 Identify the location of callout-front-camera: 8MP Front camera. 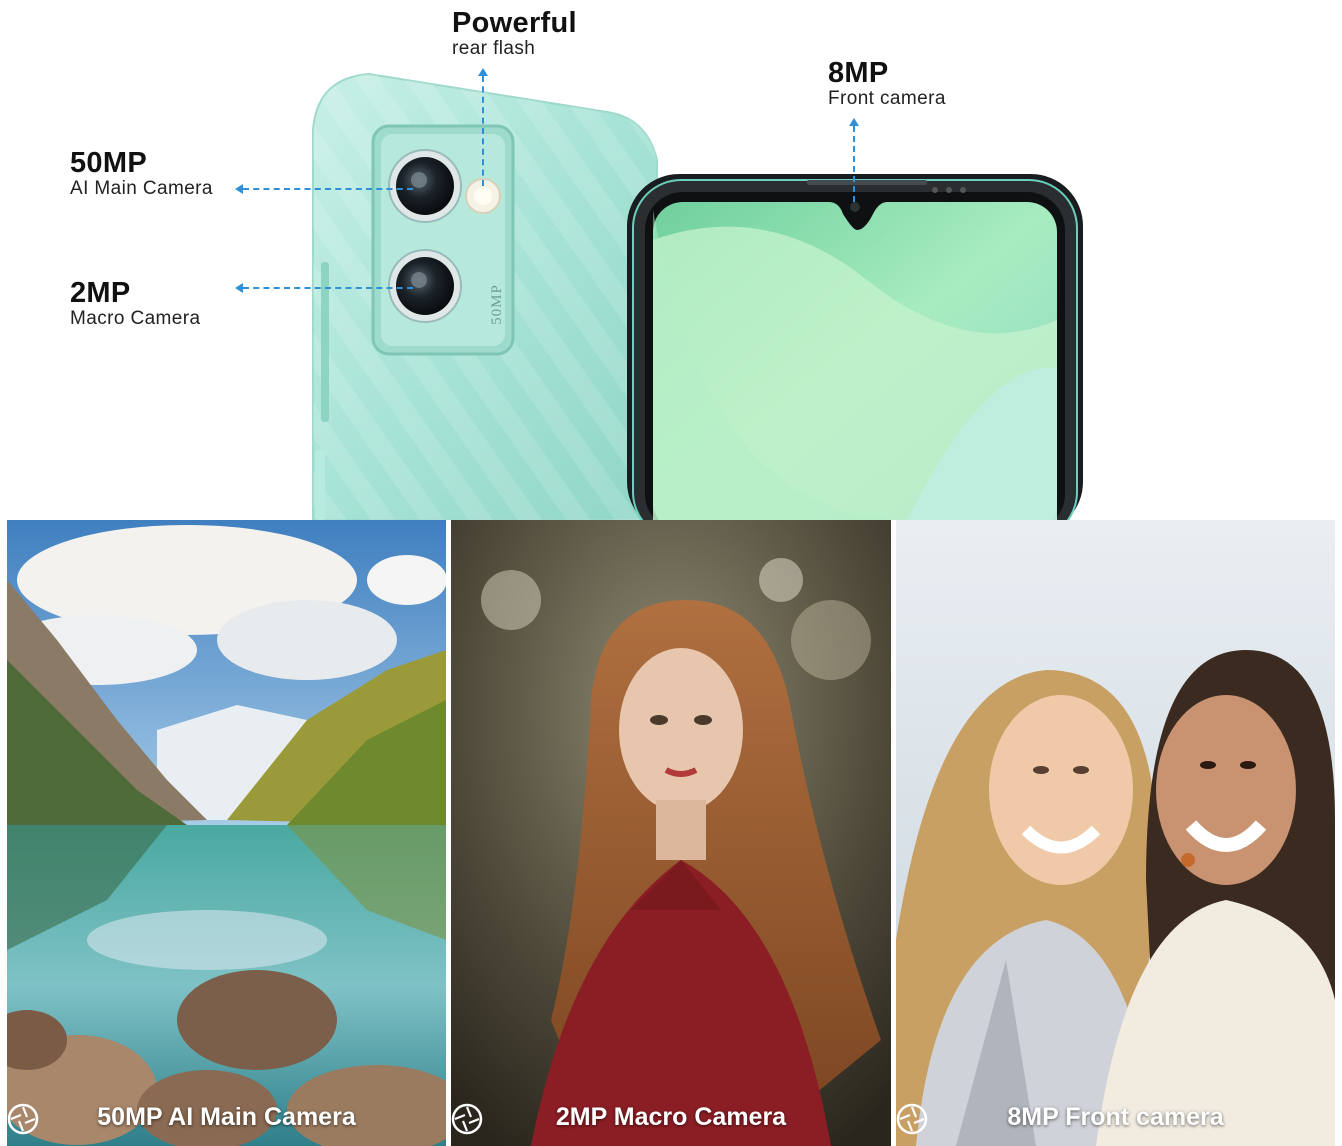
(887, 84).